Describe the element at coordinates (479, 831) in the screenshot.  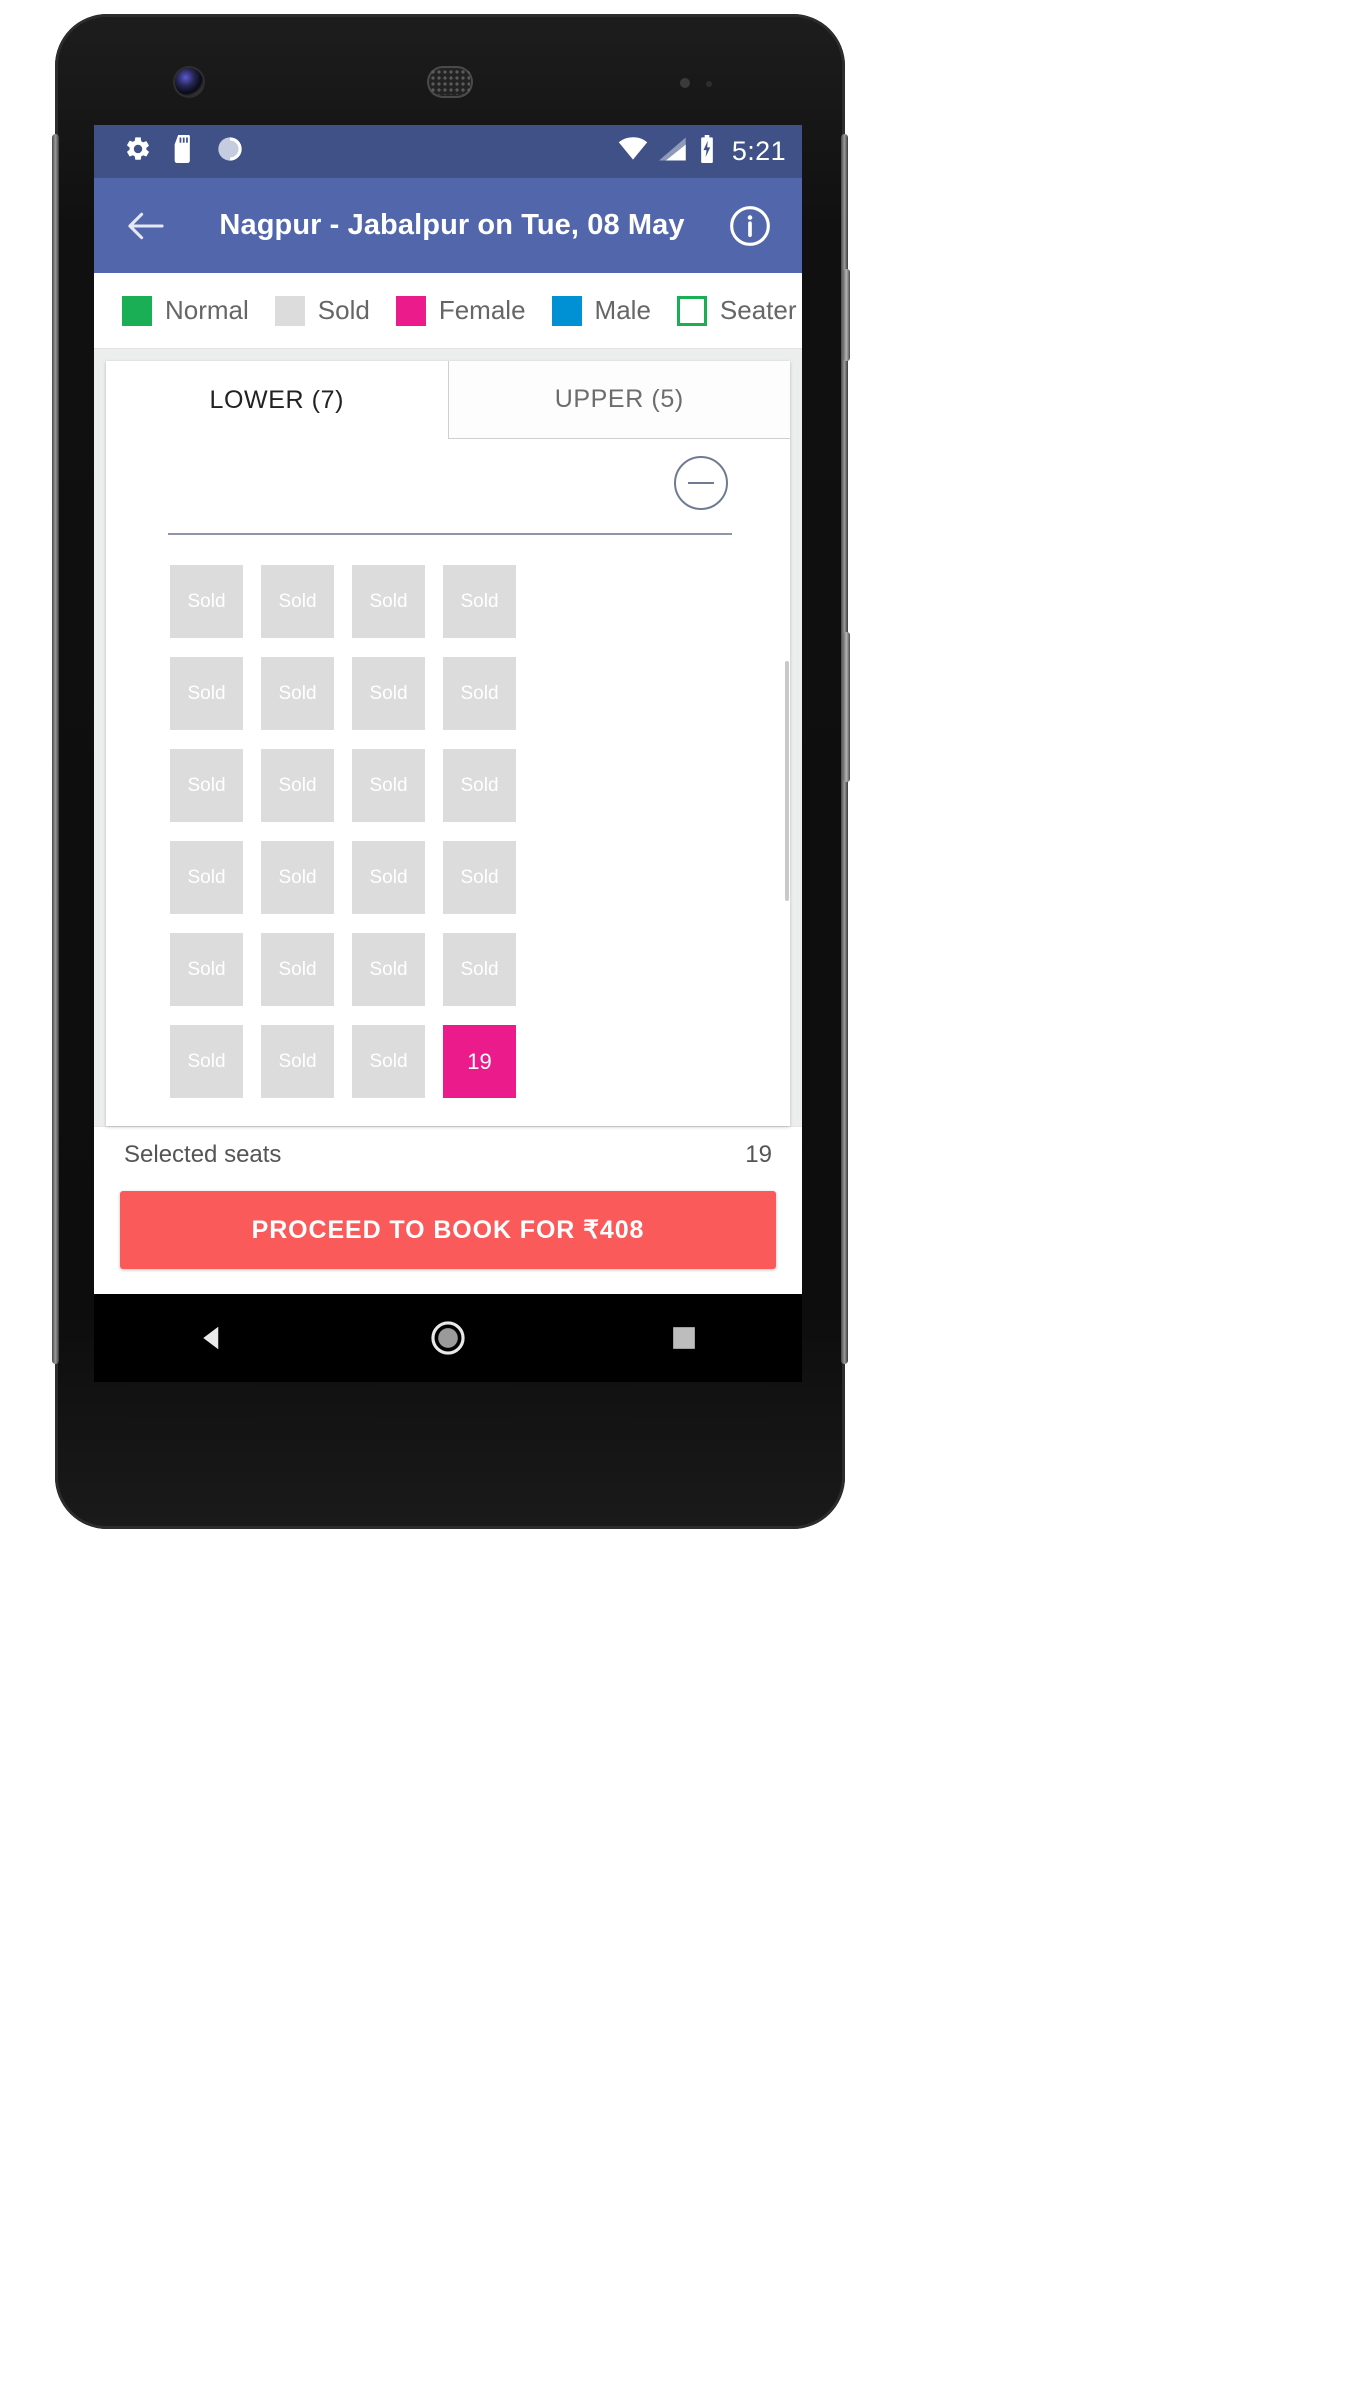
I see `seat-column-right-2: Sold Sold Sold Sold Sold 19` at that location.